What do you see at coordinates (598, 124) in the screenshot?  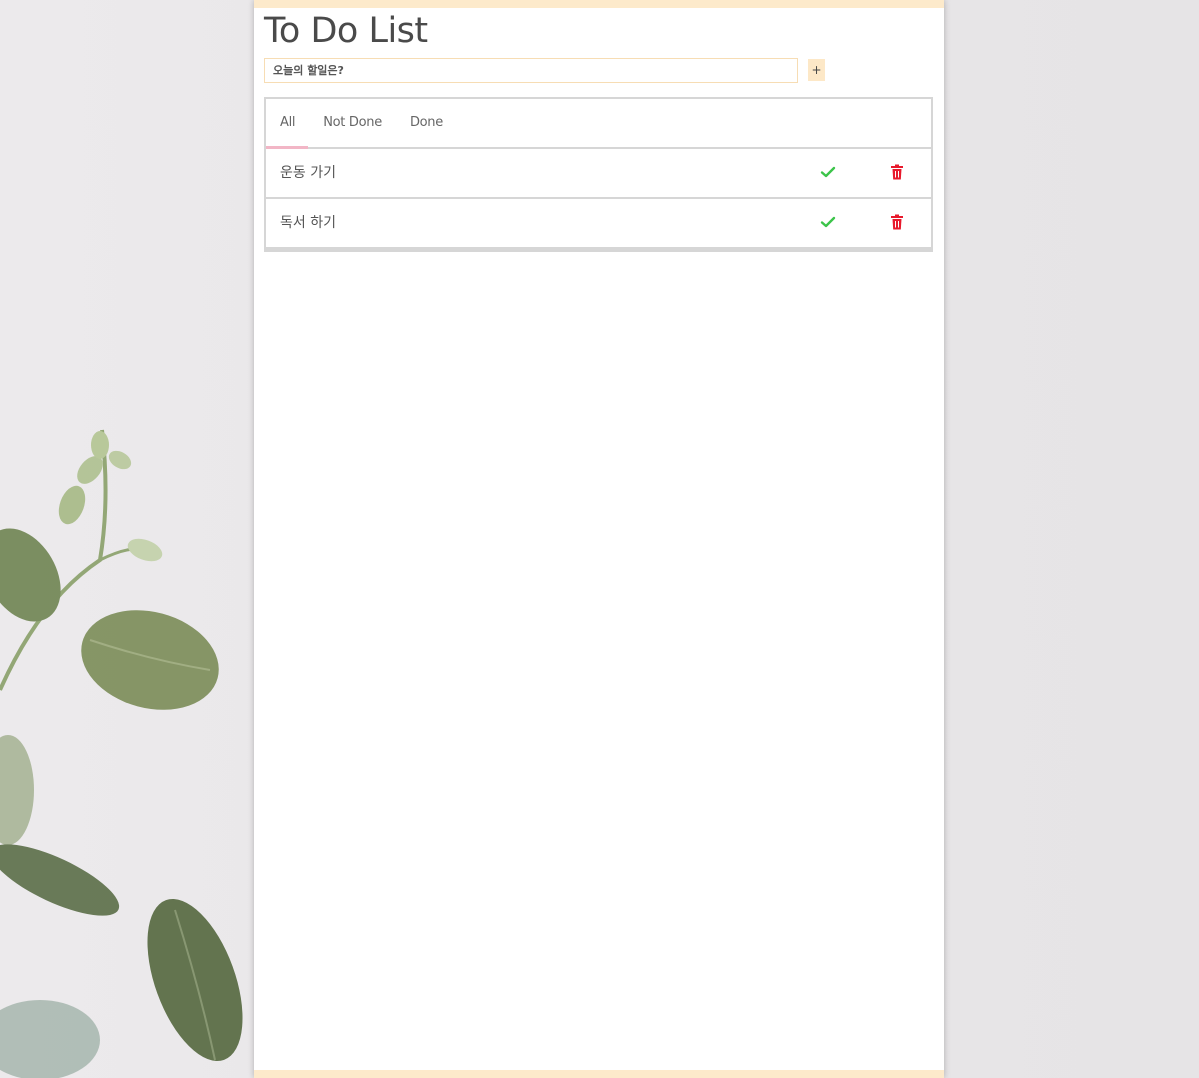 I see `filter-tabs: All Not Done Done` at bounding box center [598, 124].